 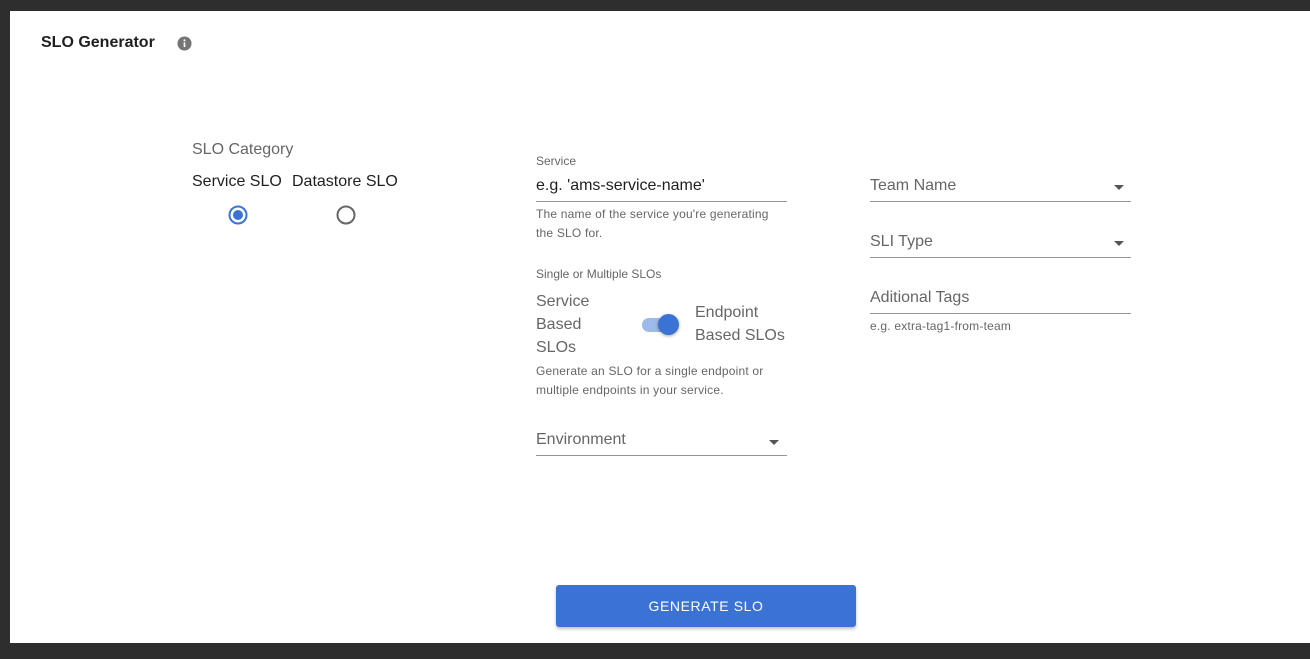 What do you see at coordinates (1119, 243) in the screenshot?
I see `sli-type-caret-icon` at bounding box center [1119, 243].